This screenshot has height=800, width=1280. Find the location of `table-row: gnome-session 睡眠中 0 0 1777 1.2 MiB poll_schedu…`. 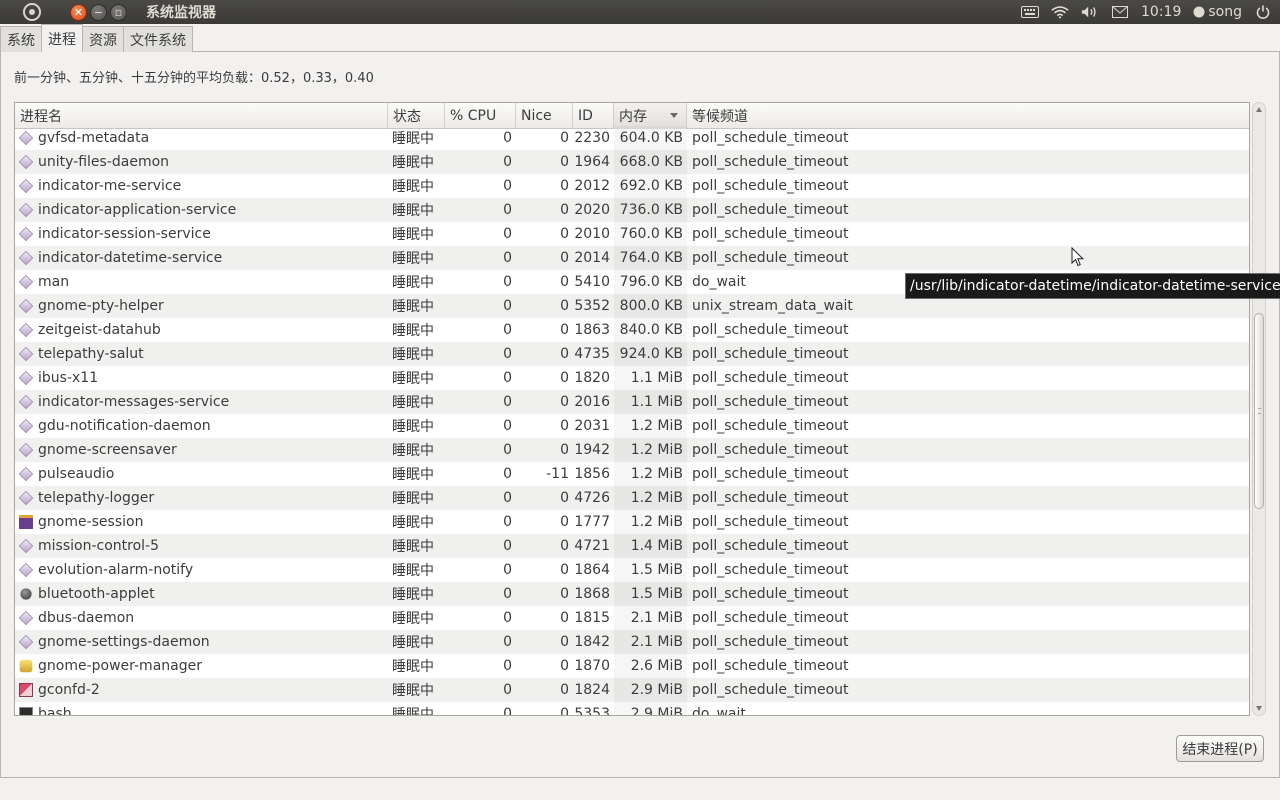

table-row: gnome-session 睡眠中 0 0 1777 1.2 MiB poll_schedu… is located at coordinates (632, 522).